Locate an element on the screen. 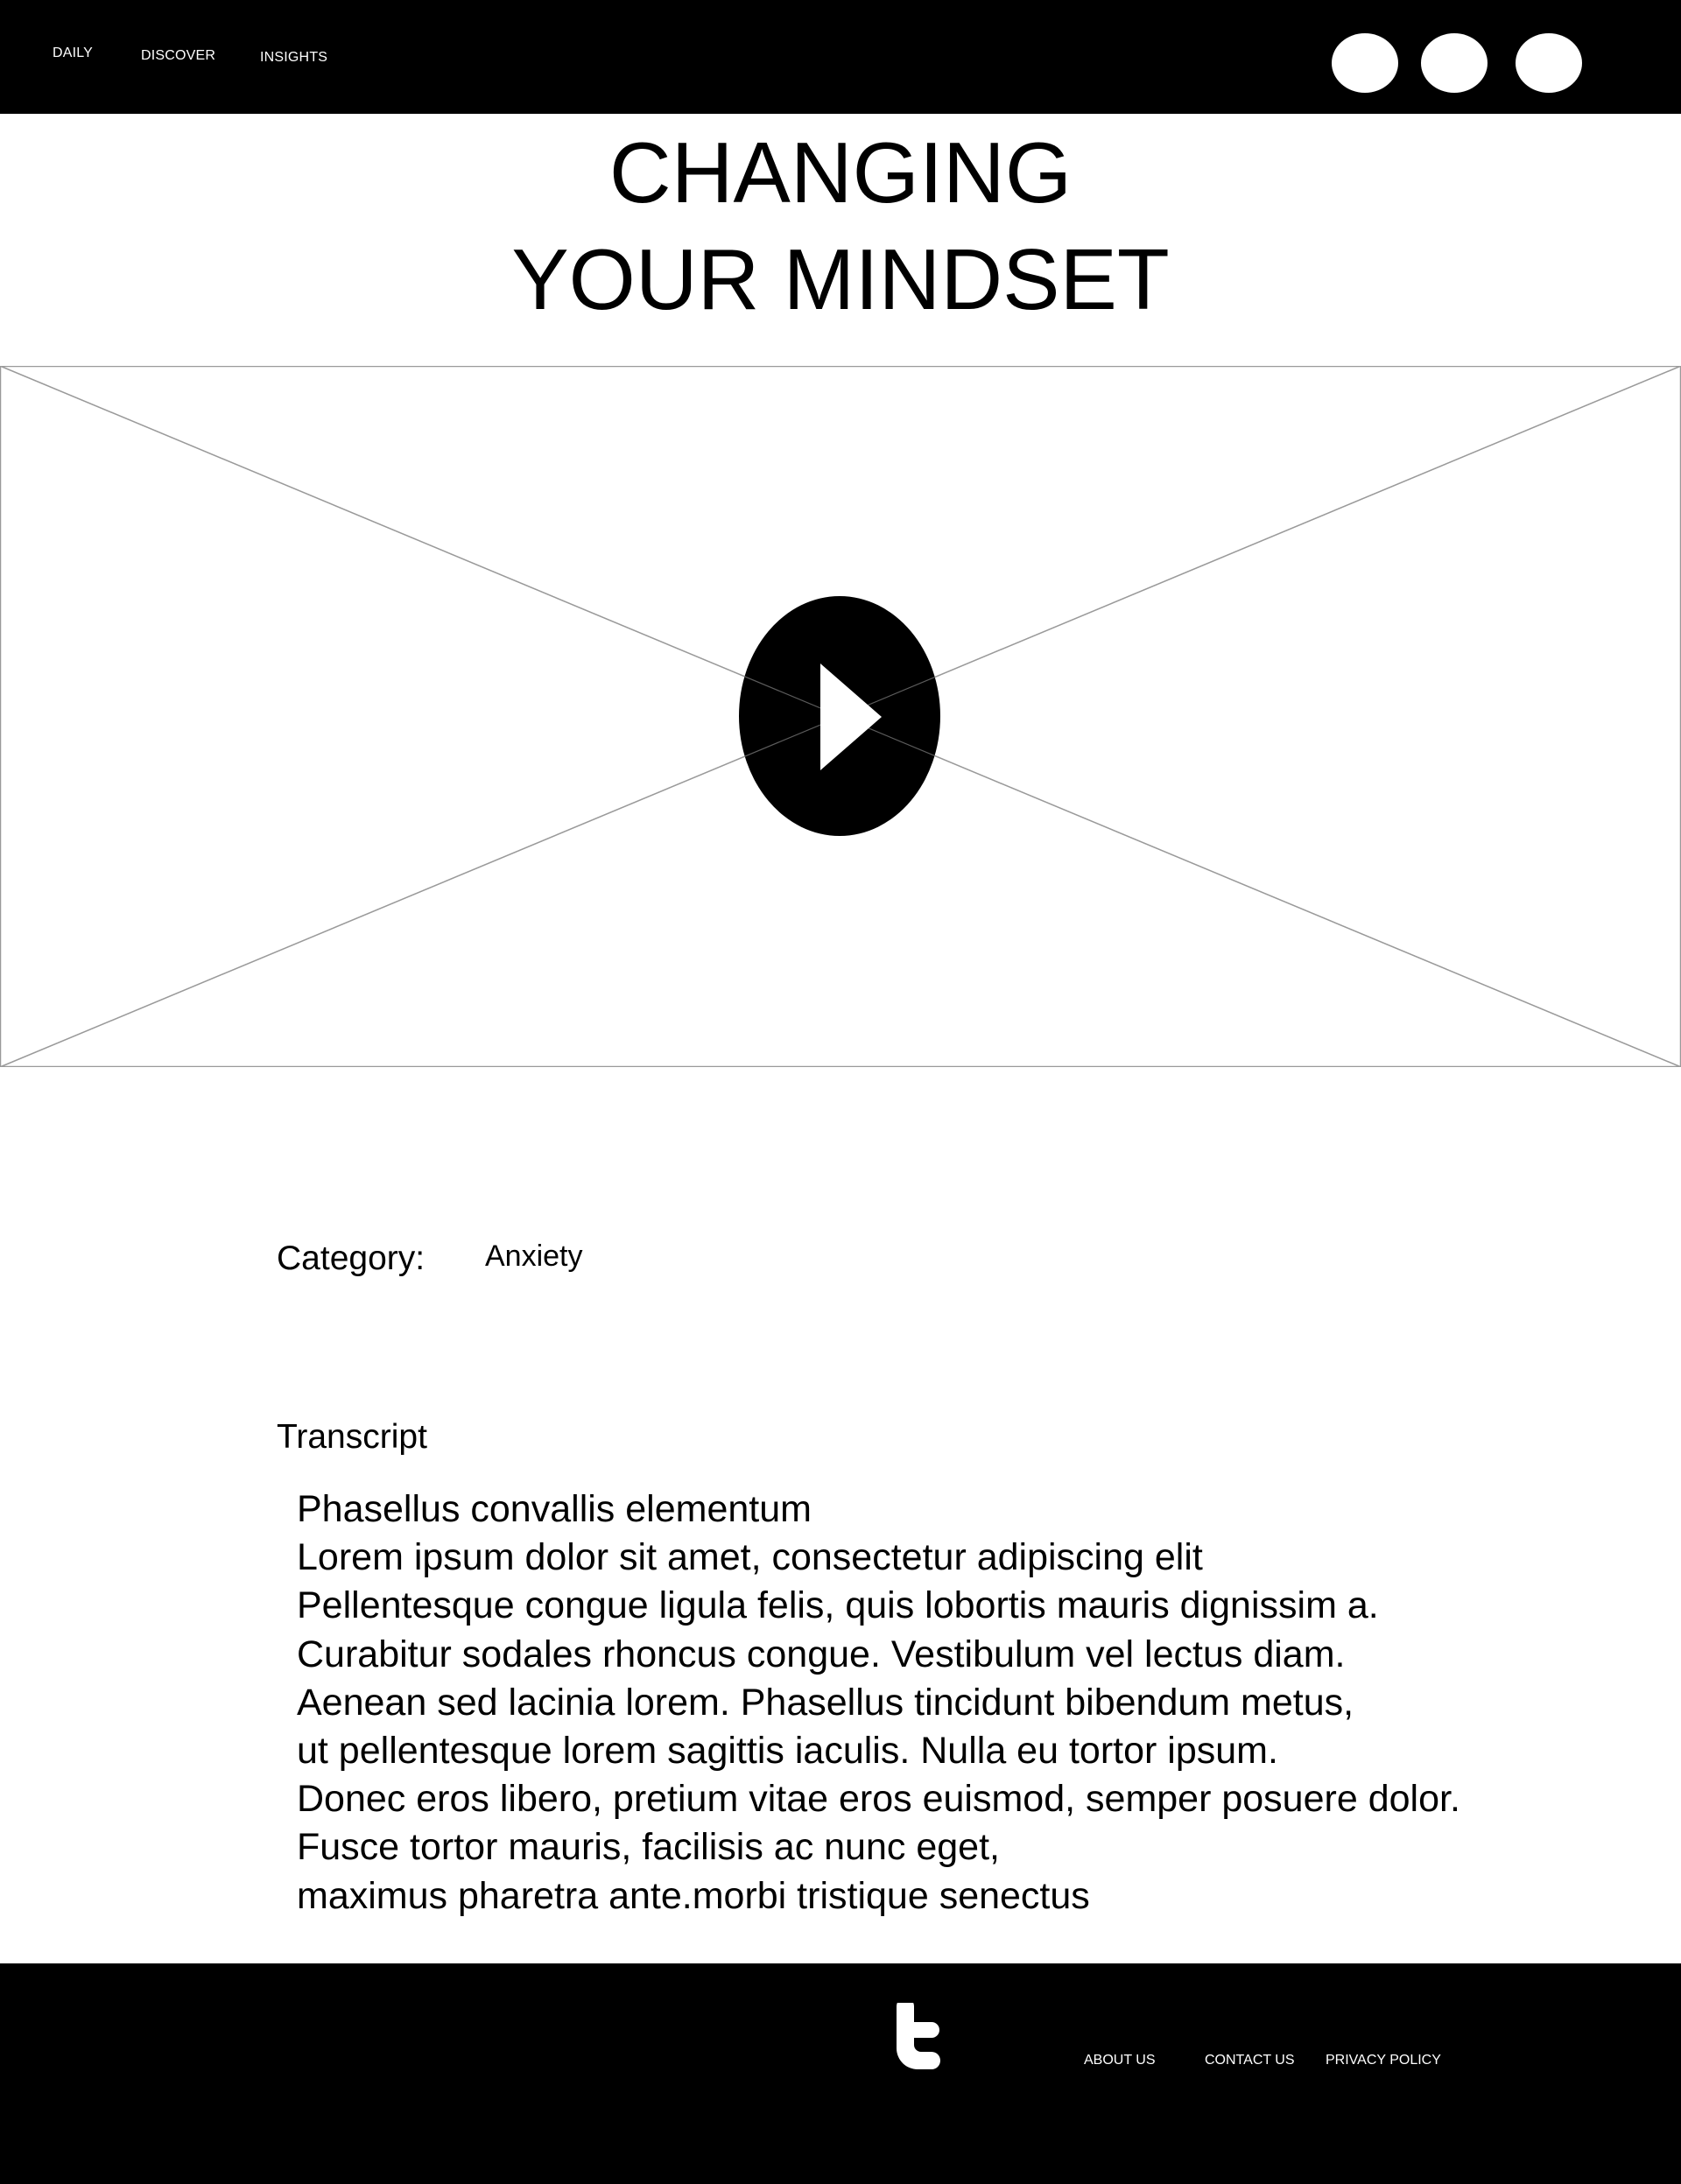  nav-link-discover: DISCOVER is located at coordinates (178, 56).